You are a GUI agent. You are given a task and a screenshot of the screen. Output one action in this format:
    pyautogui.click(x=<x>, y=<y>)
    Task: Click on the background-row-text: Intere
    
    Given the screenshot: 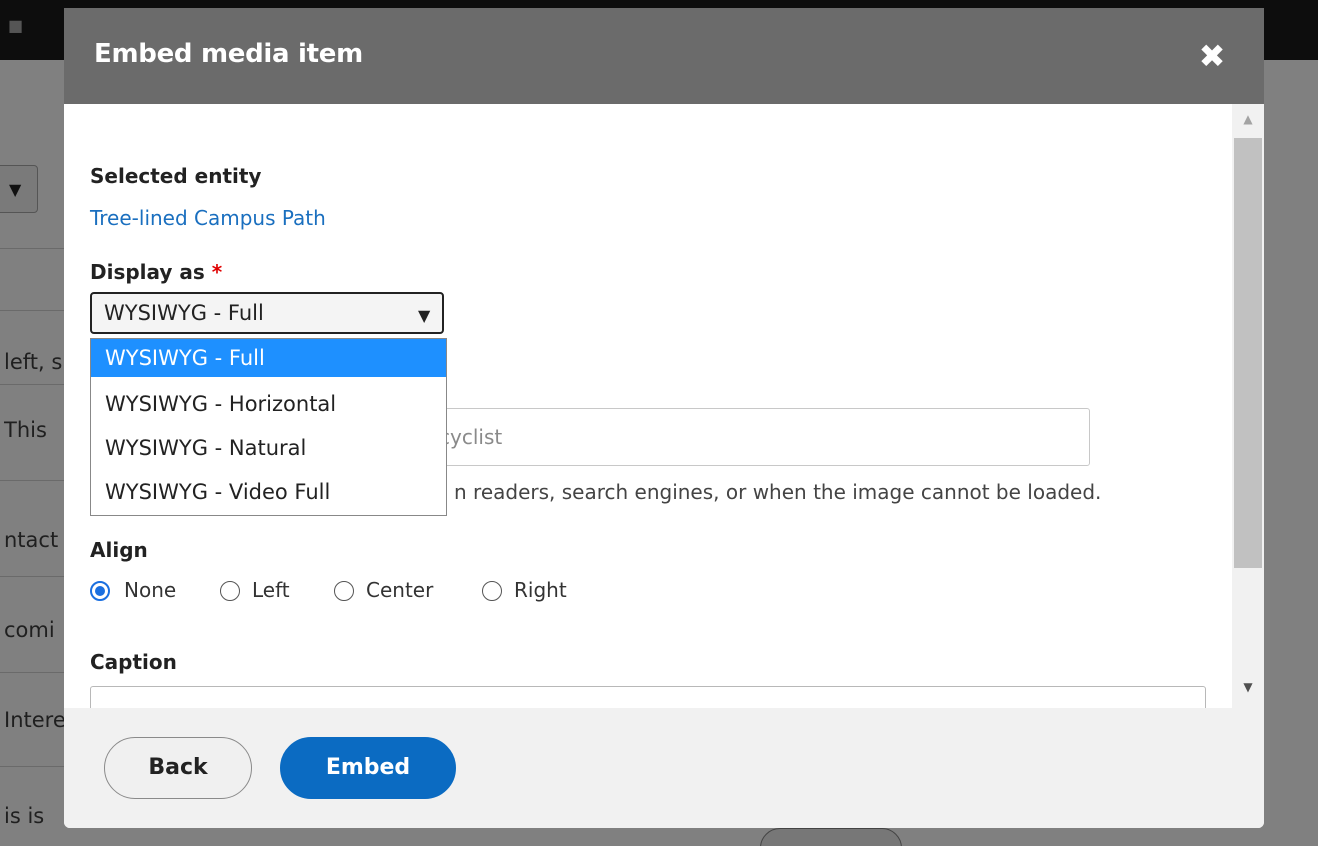 What is the action you would take?
    pyautogui.click(x=35, y=720)
    